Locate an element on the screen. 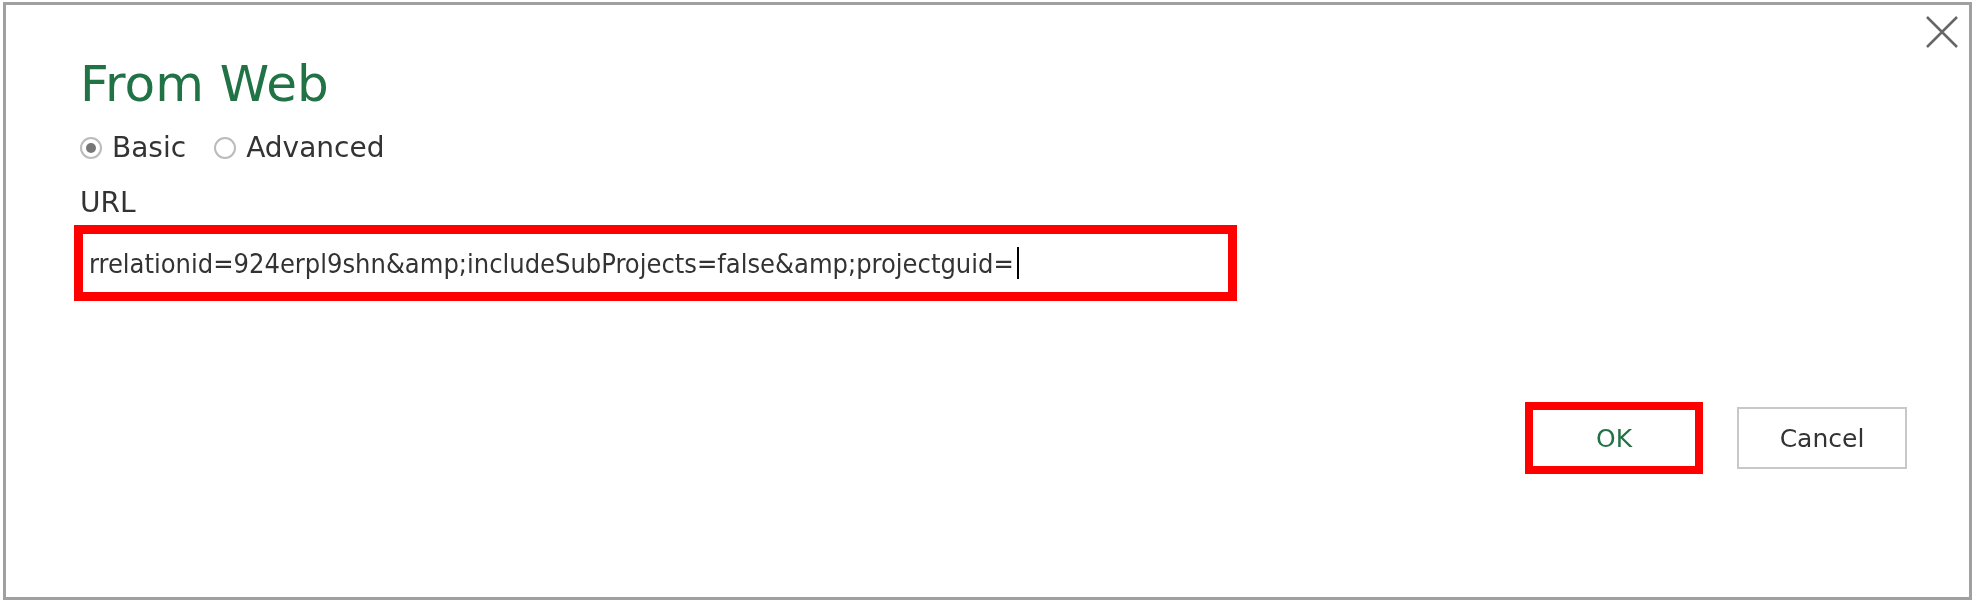 The width and height of the screenshot is (1975, 604). url-field: rrelationid=924erpl9shn&amp;includeSubProjects=false&amp;projectguid= is located at coordinates (655, 263).